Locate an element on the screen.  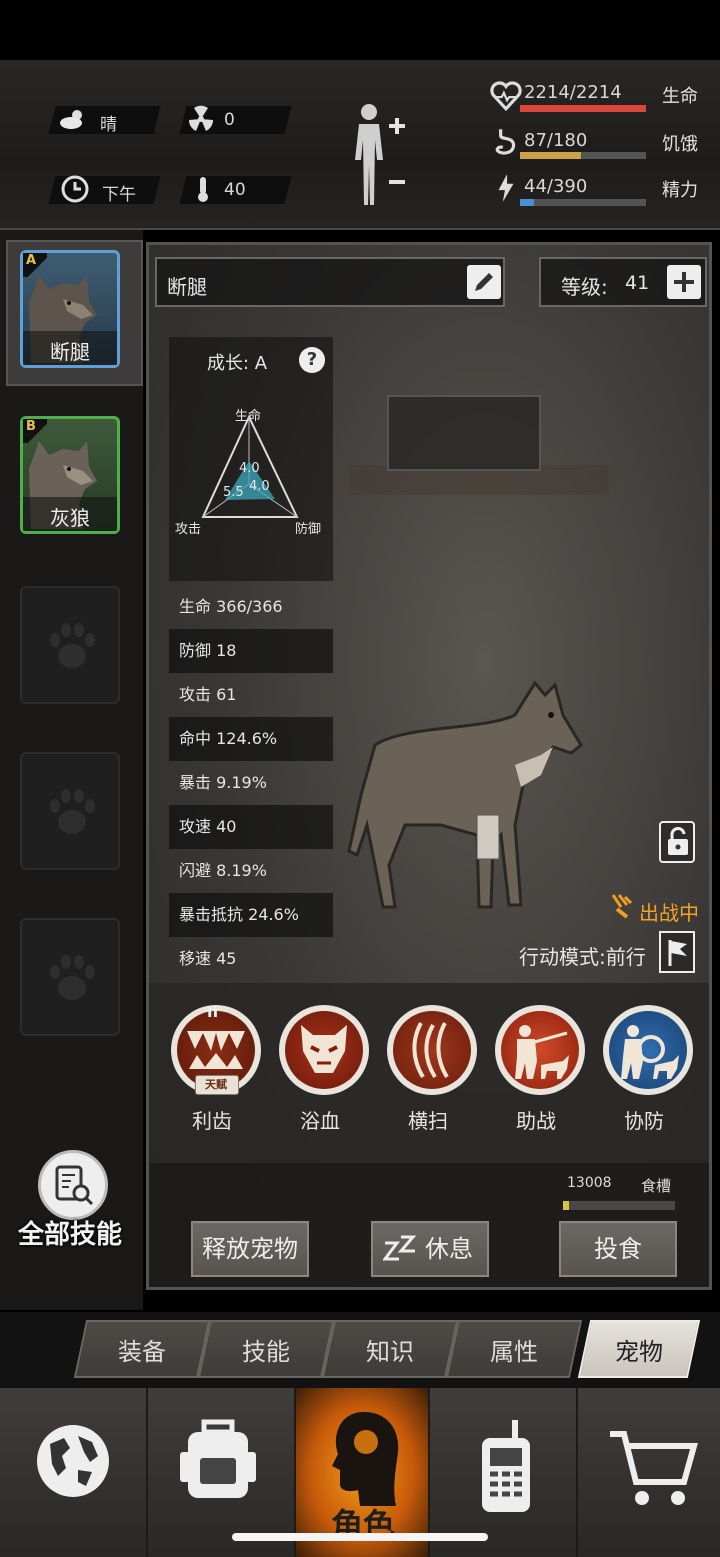
skill-fangs: II 天赋 is located at coordinates (216, 1049).